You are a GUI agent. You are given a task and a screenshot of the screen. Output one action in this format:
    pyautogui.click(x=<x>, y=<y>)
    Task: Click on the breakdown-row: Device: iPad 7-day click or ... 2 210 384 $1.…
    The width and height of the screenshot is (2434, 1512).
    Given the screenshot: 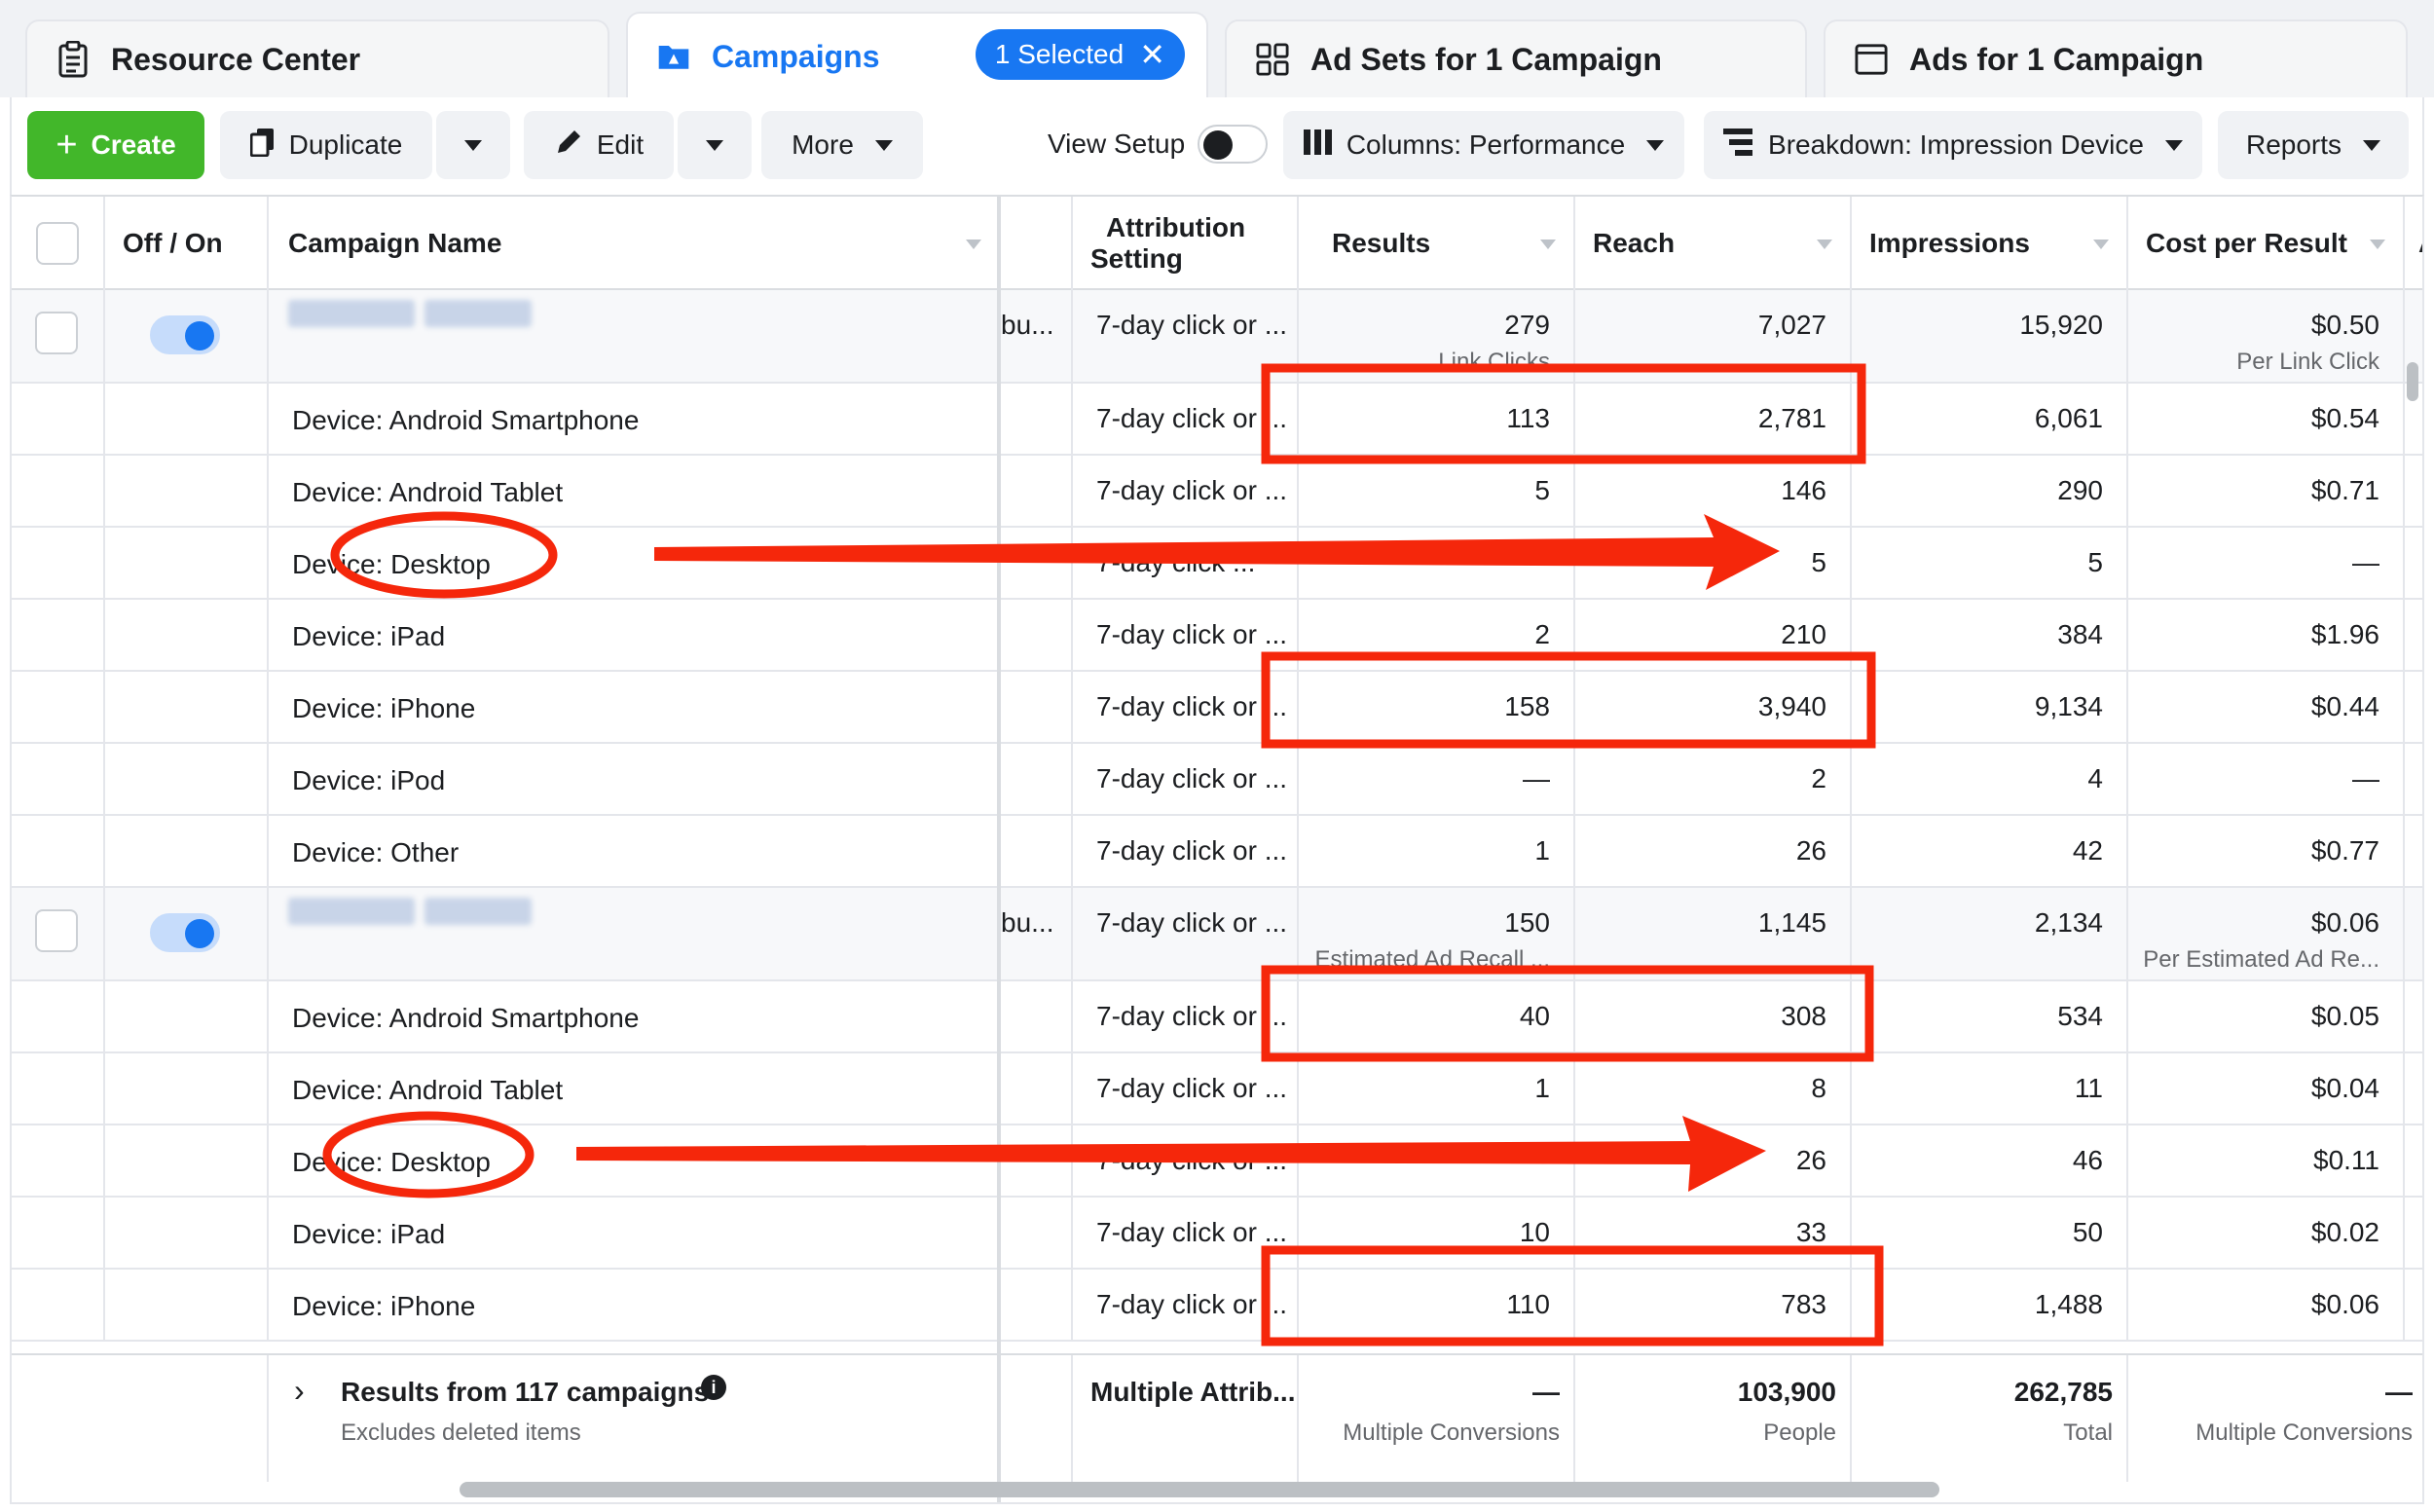 What is the action you would take?
    pyautogui.click(x=1217, y=636)
    